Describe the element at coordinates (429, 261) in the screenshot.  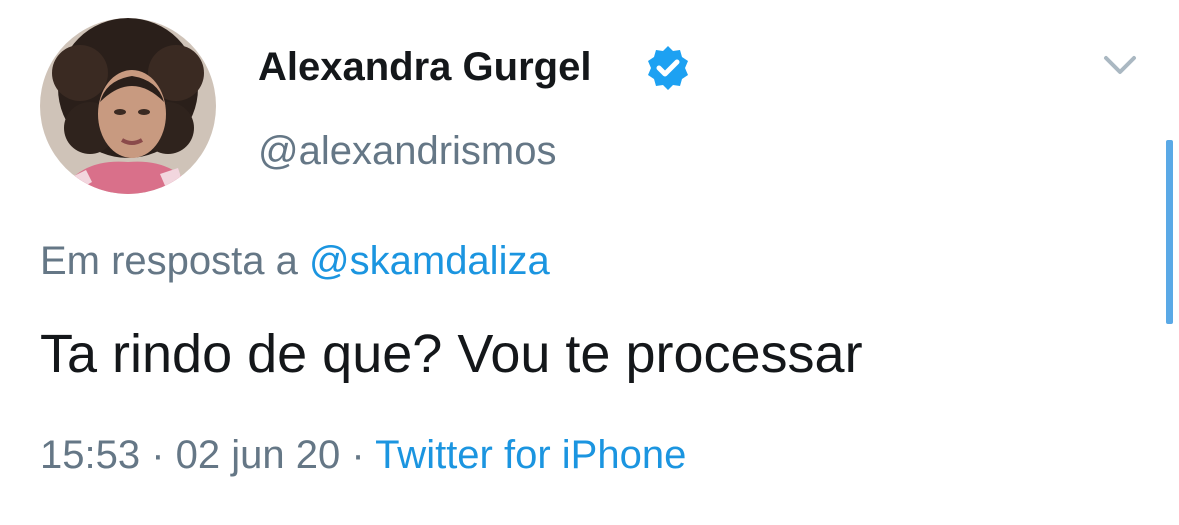
I see `reply-mention-link: @skamdaliza` at that location.